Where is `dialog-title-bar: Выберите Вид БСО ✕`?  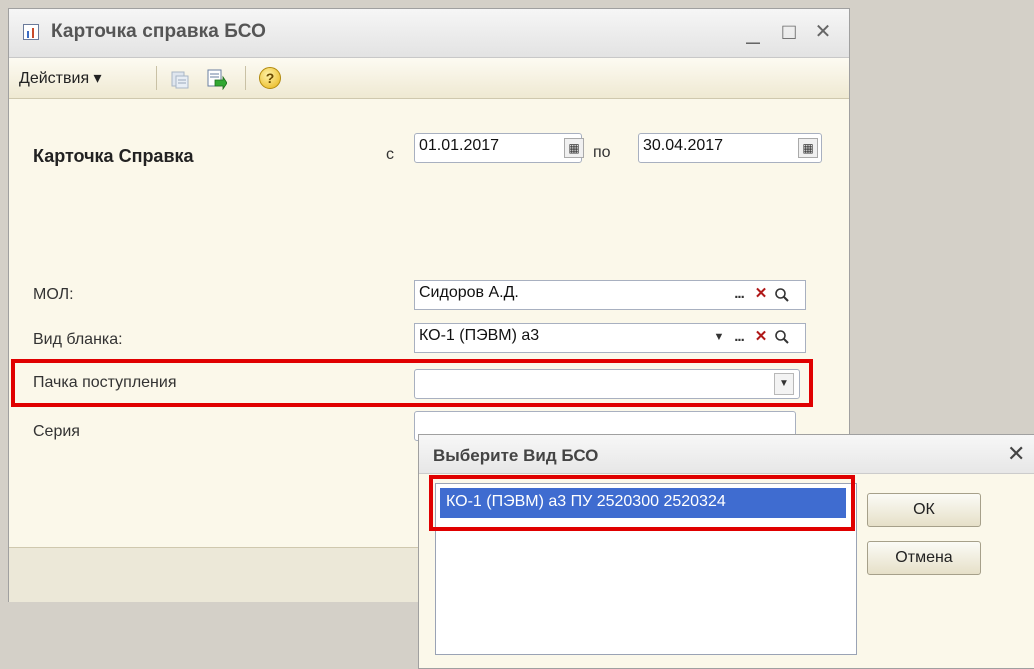 dialog-title-bar: Выберите Вид БСО ✕ is located at coordinates (726, 454).